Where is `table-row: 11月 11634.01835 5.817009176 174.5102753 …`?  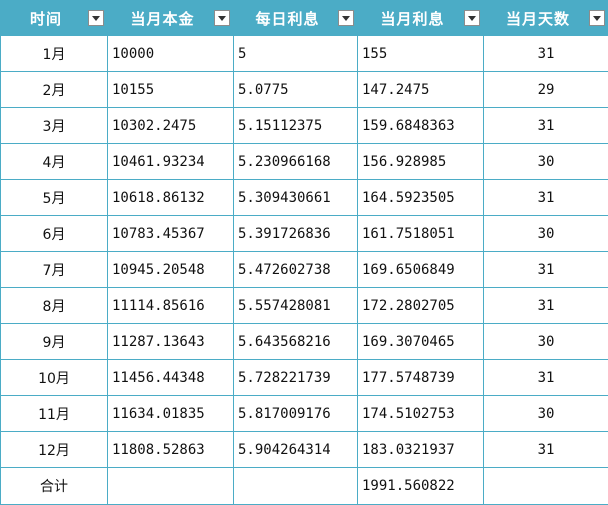 table-row: 11月 11634.01835 5.817009176 174.5102753 … is located at coordinates (304, 414).